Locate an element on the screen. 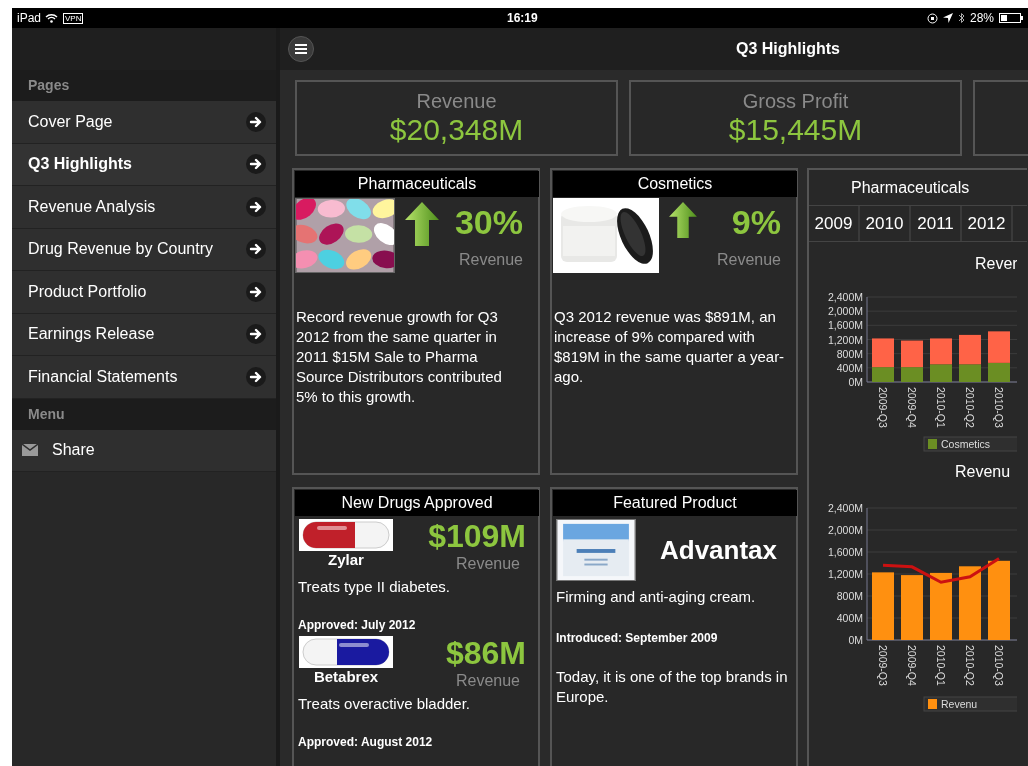  sidebar-item: Q3 Highlights is located at coordinates (144, 164).